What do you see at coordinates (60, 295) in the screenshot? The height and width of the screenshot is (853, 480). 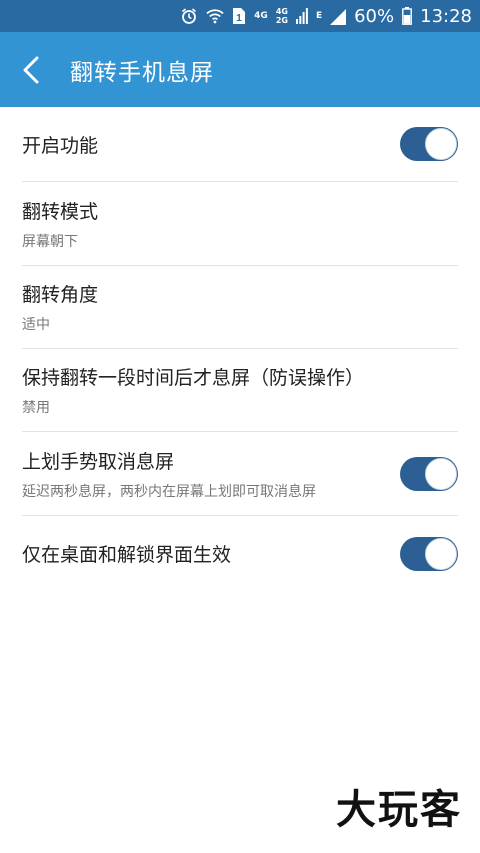 I see `setting-title: 翻转角度` at bounding box center [60, 295].